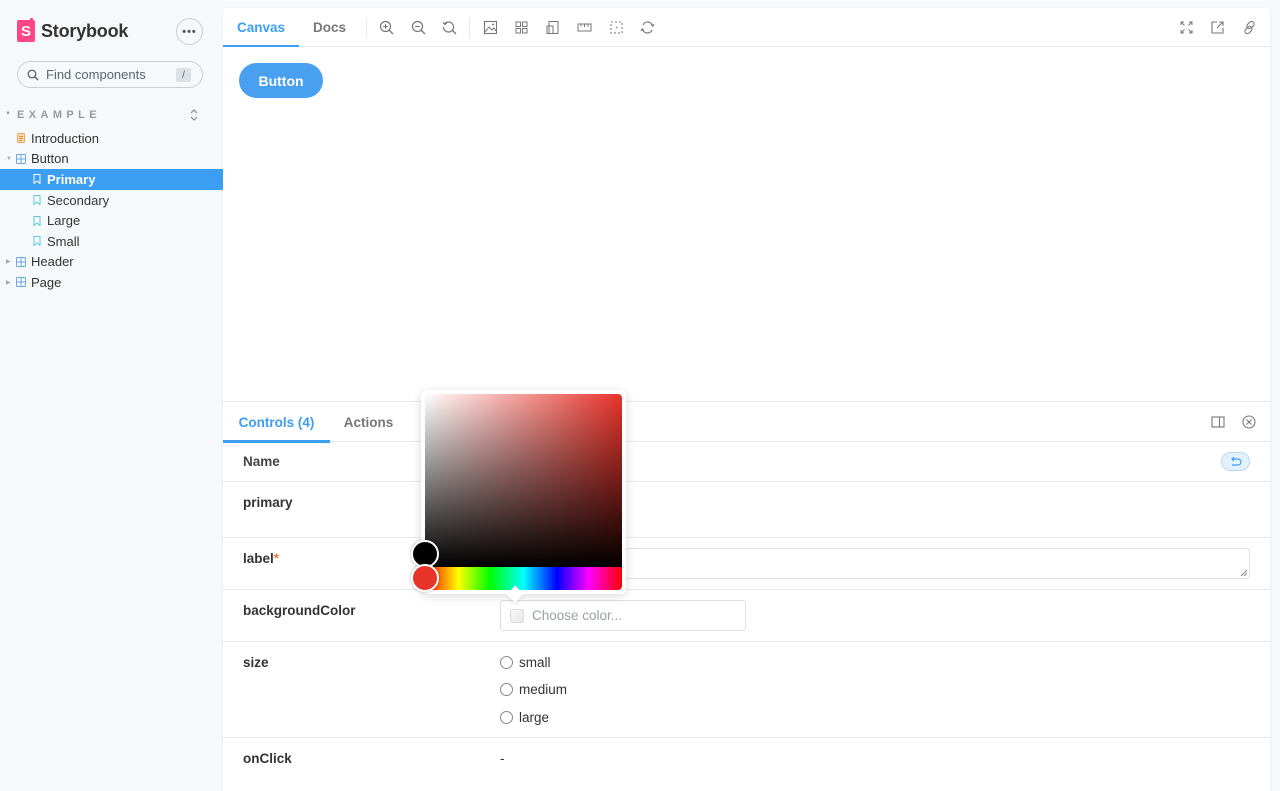 This screenshot has width=1280, height=791. Describe the element at coordinates (281, 80) in the screenshot. I see `story-button-preview: Button` at that location.